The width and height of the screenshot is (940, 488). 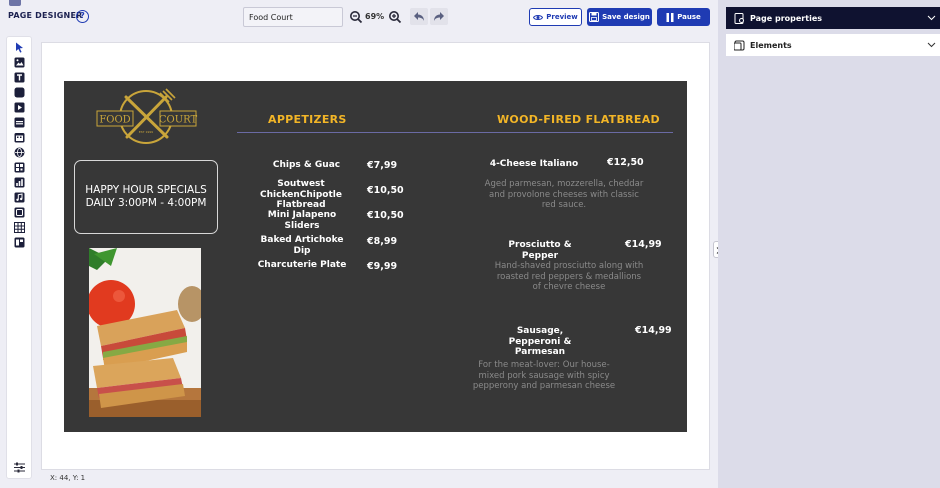 I want to click on text-icon, so click(x=19, y=77).